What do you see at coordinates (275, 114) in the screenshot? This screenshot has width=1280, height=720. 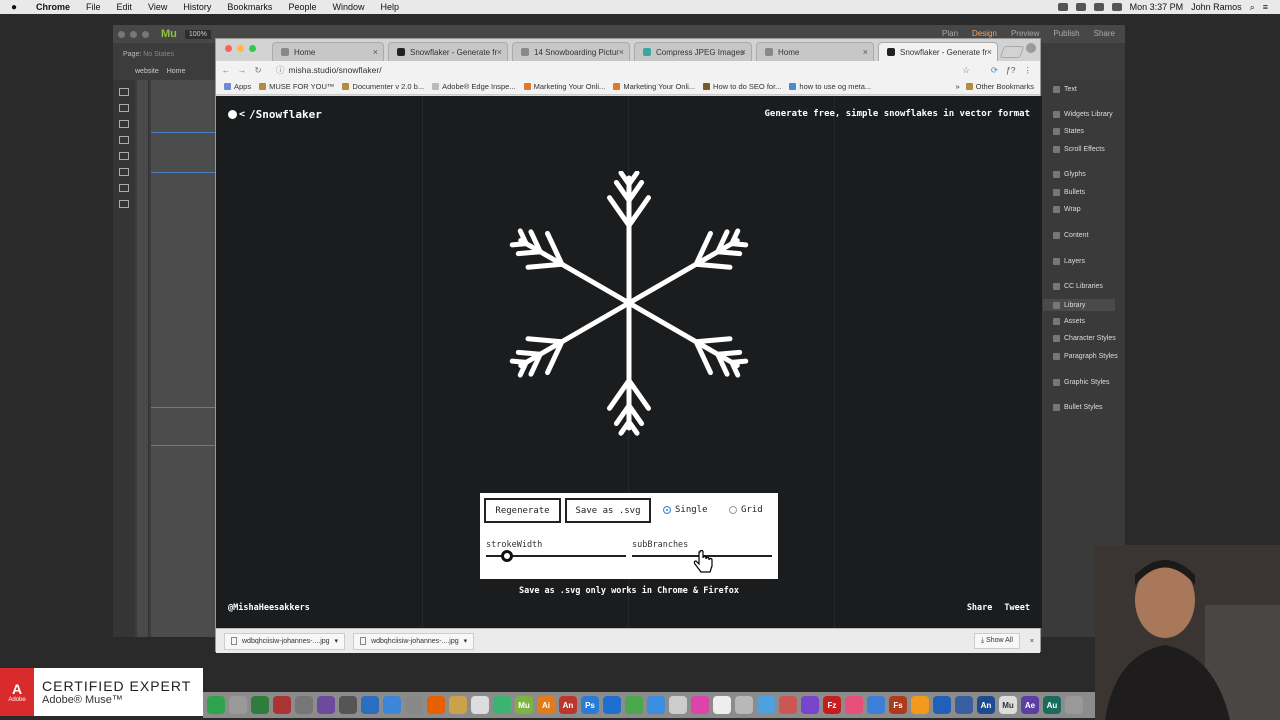 I see `brand: < /Snowflaker` at bounding box center [275, 114].